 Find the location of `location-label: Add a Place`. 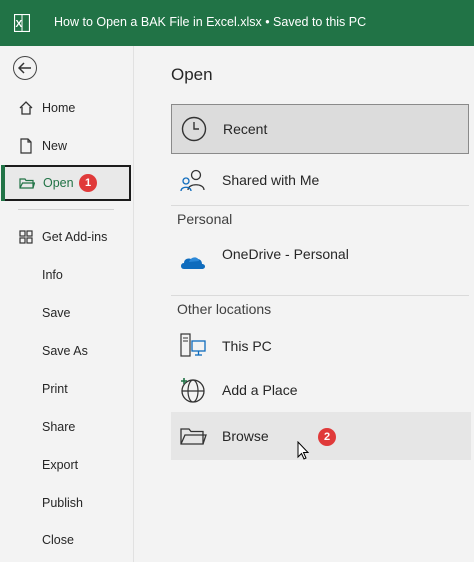

location-label: Add a Place is located at coordinates (260, 390).